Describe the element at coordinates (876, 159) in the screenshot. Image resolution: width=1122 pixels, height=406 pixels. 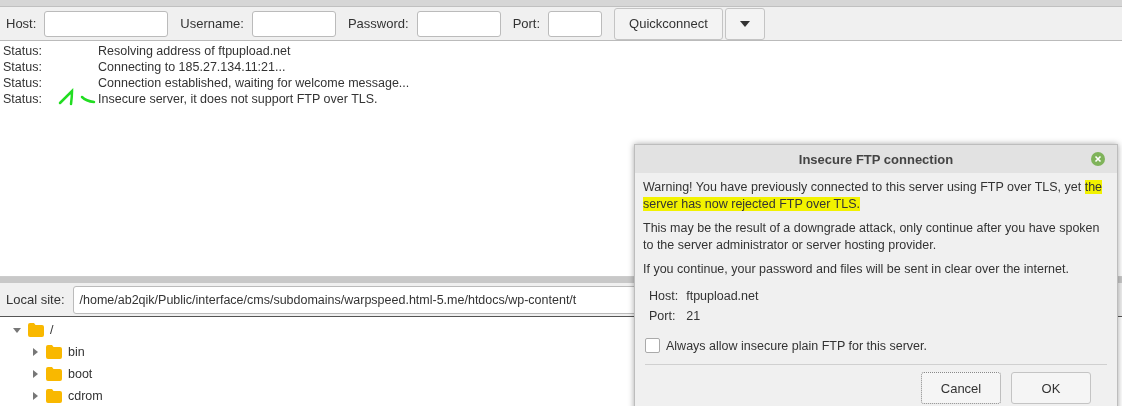
I see `dialog-title: Insecure FTP connection` at that location.